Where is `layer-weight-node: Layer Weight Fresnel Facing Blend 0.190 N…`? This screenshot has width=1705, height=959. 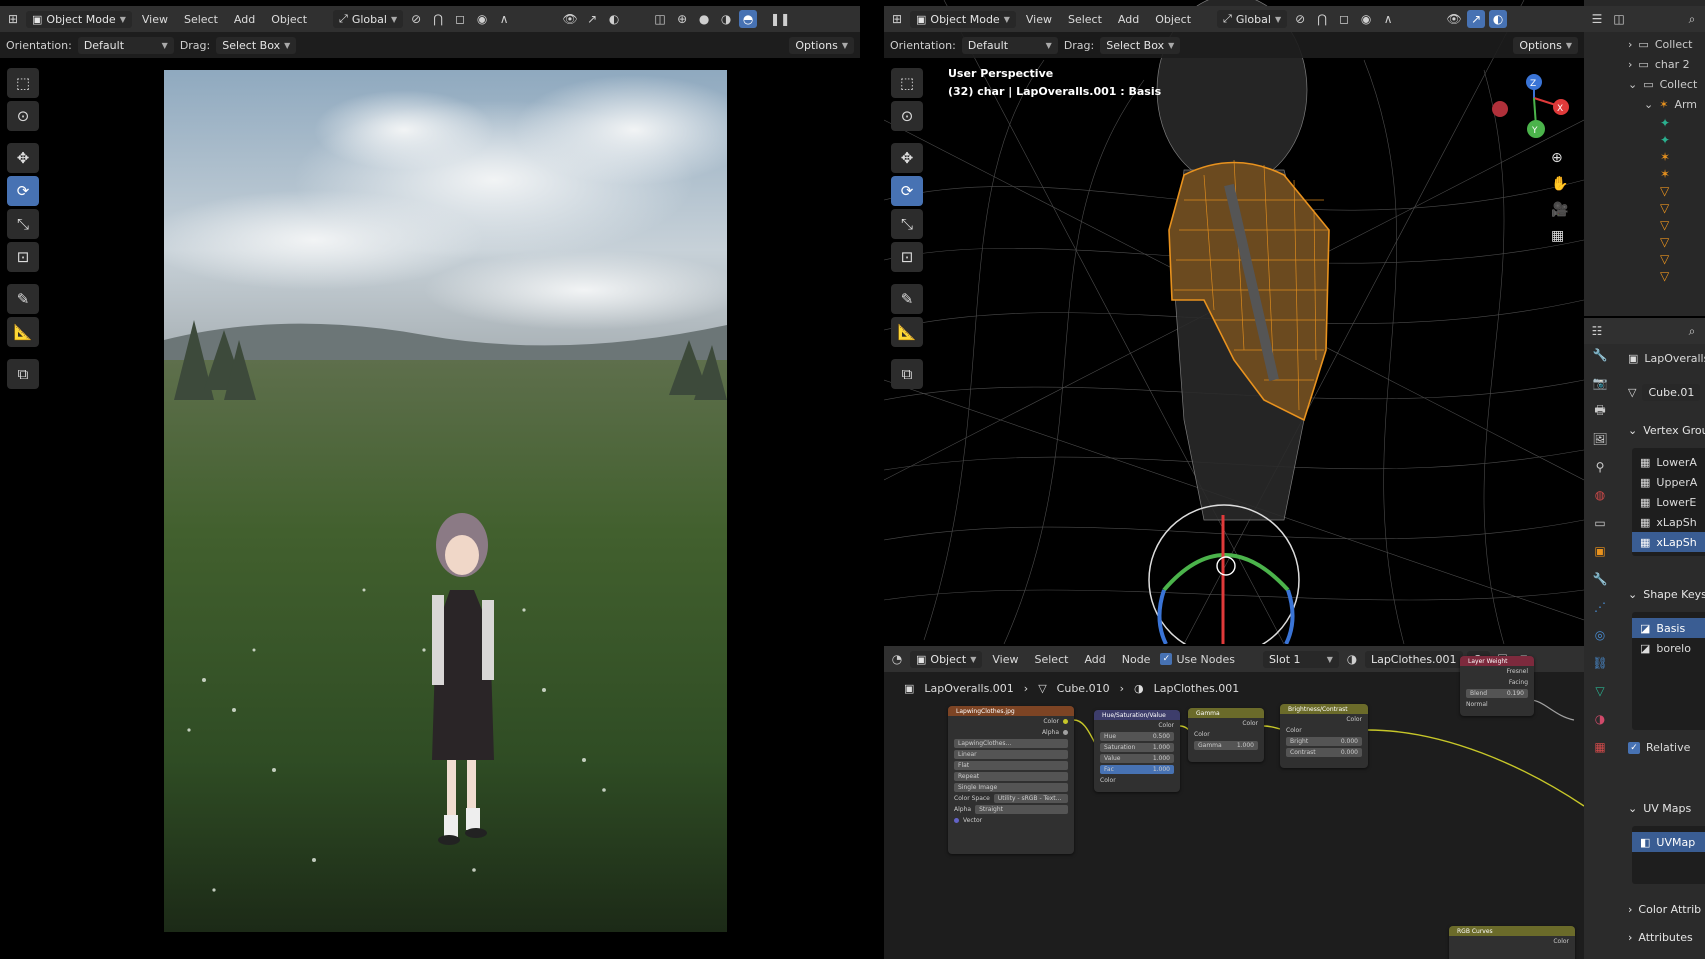 layer-weight-node: Layer Weight Fresnel Facing Blend 0.190 N… is located at coordinates (1497, 686).